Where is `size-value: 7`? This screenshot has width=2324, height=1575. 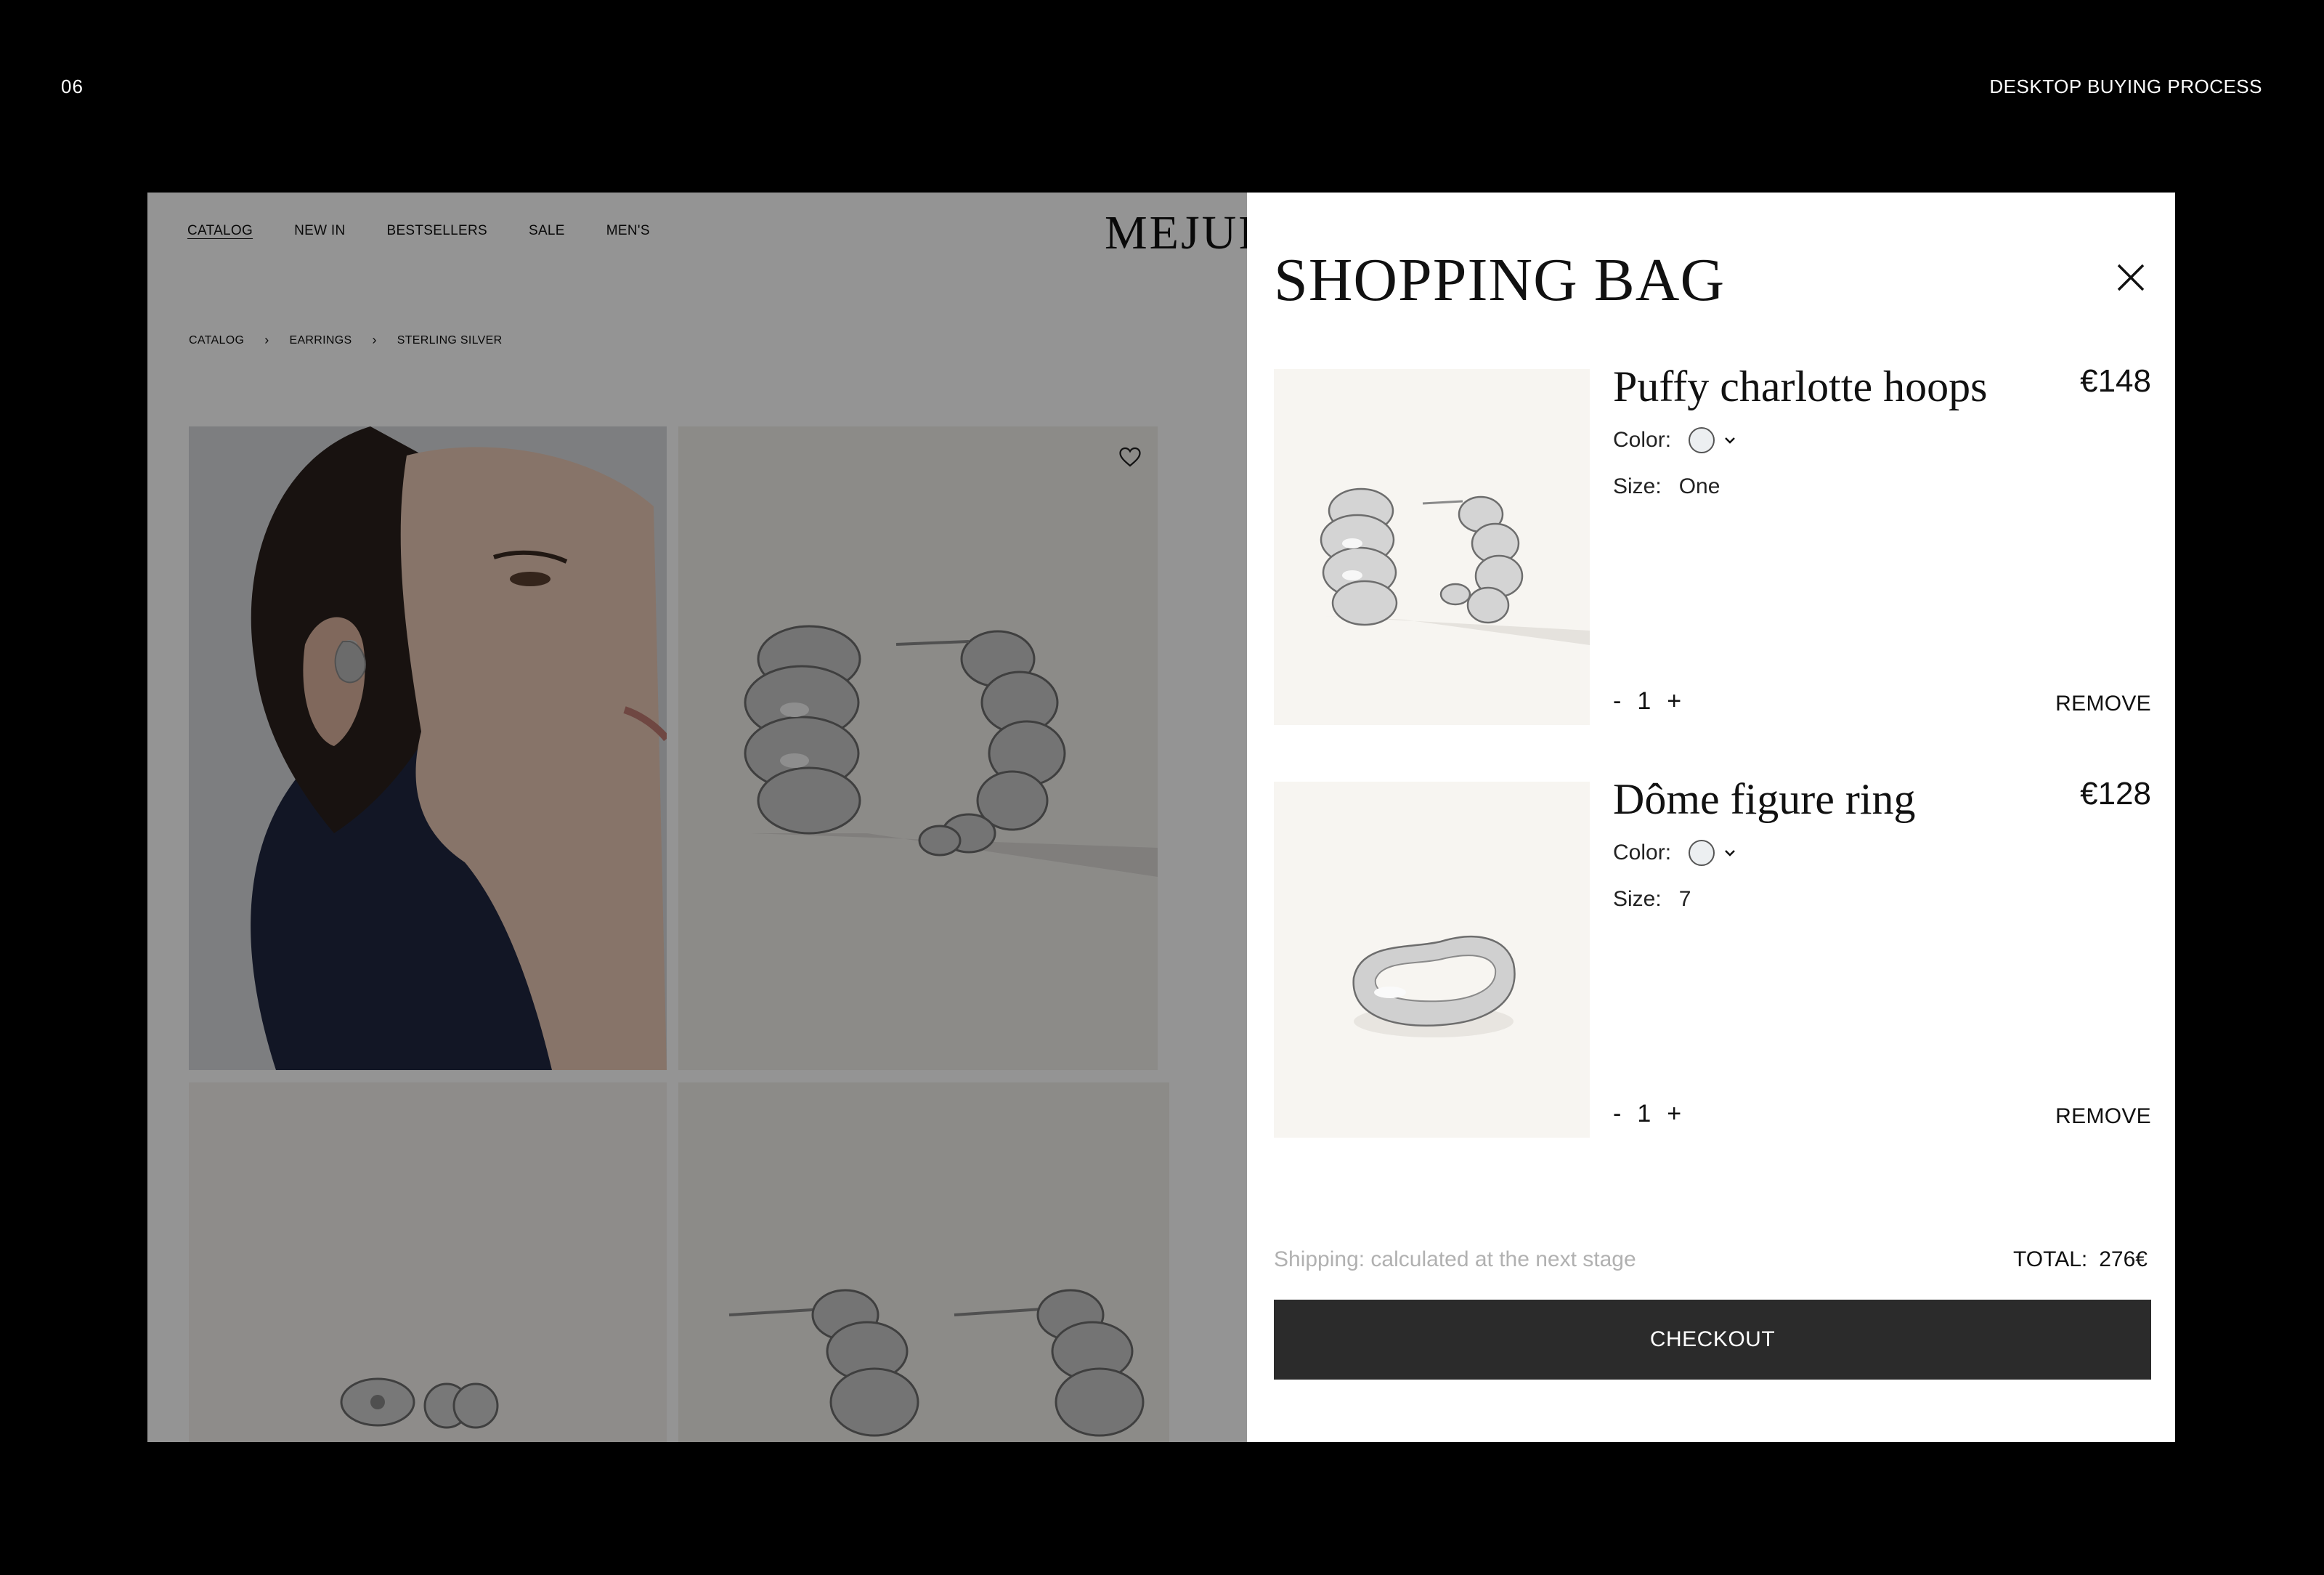
size-value: 7 is located at coordinates (1684, 899).